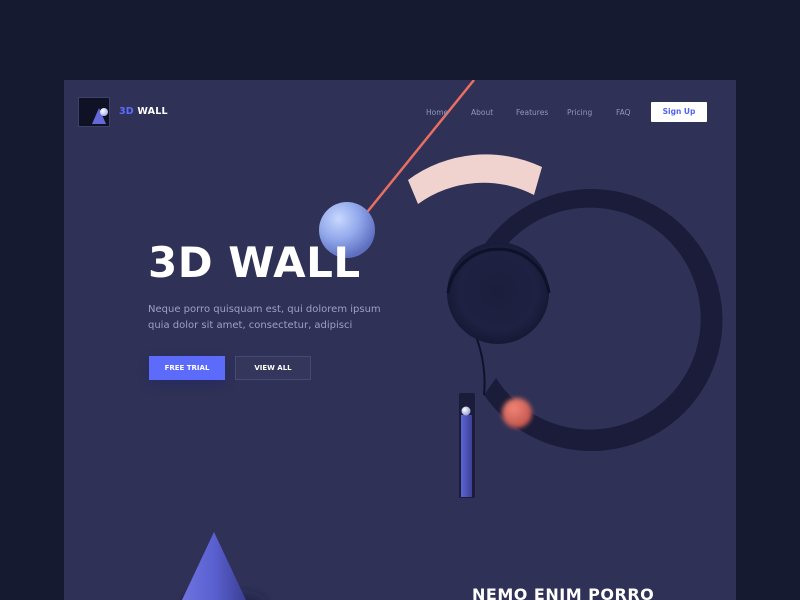 This screenshot has height=600, width=800. Describe the element at coordinates (437, 112) in the screenshot. I see `nav-home-link: Home` at that location.